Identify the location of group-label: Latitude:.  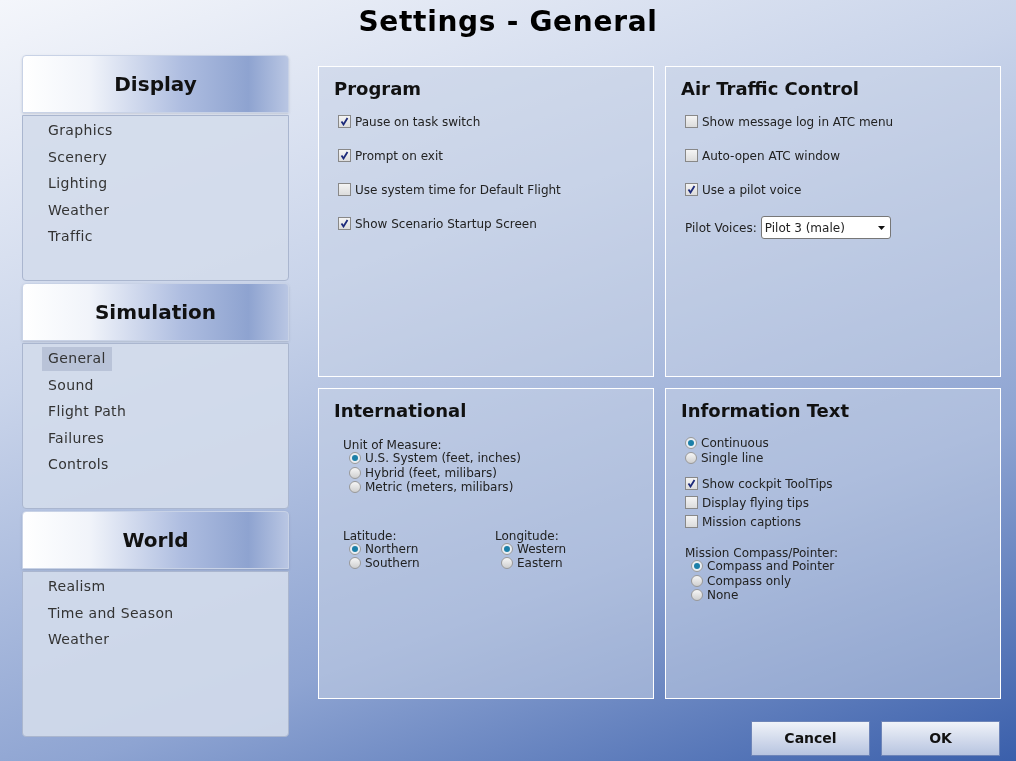
(370, 534).